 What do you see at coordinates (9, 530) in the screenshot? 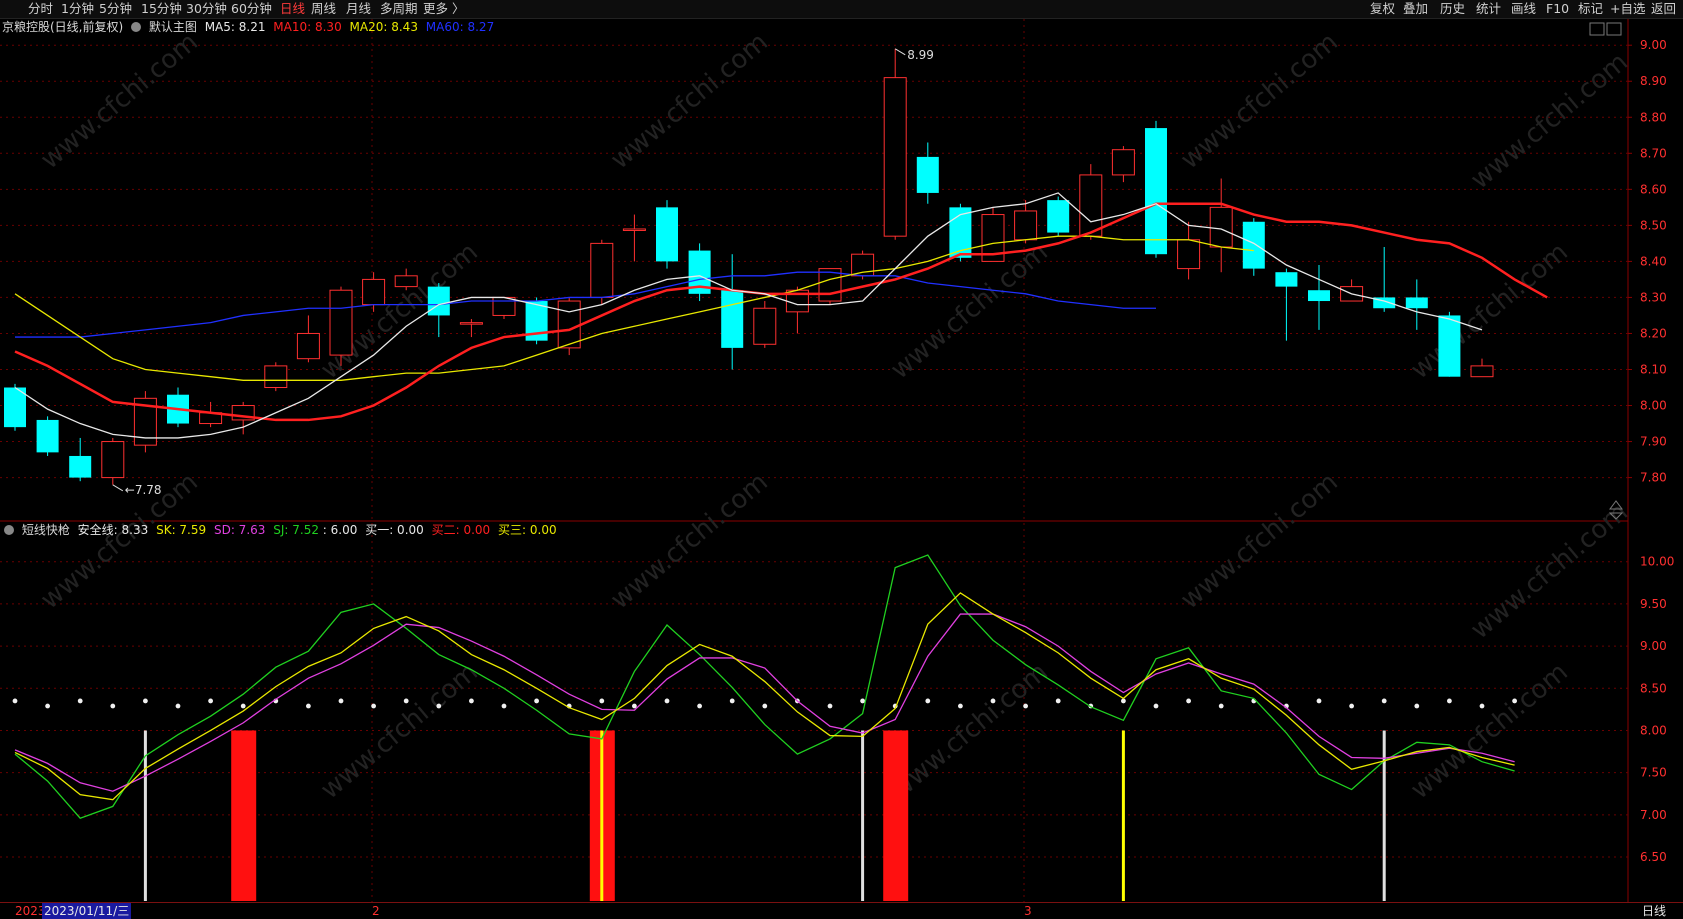
I see `indicator-chevron-icon` at bounding box center [9, 530].